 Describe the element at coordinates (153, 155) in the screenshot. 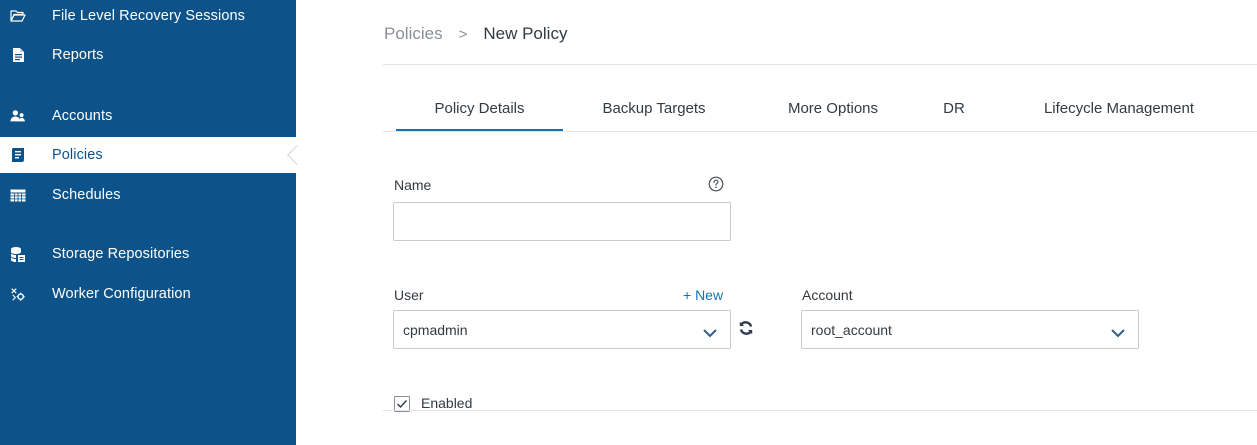

I see `sidebar-item-policies: Policies` at that location.